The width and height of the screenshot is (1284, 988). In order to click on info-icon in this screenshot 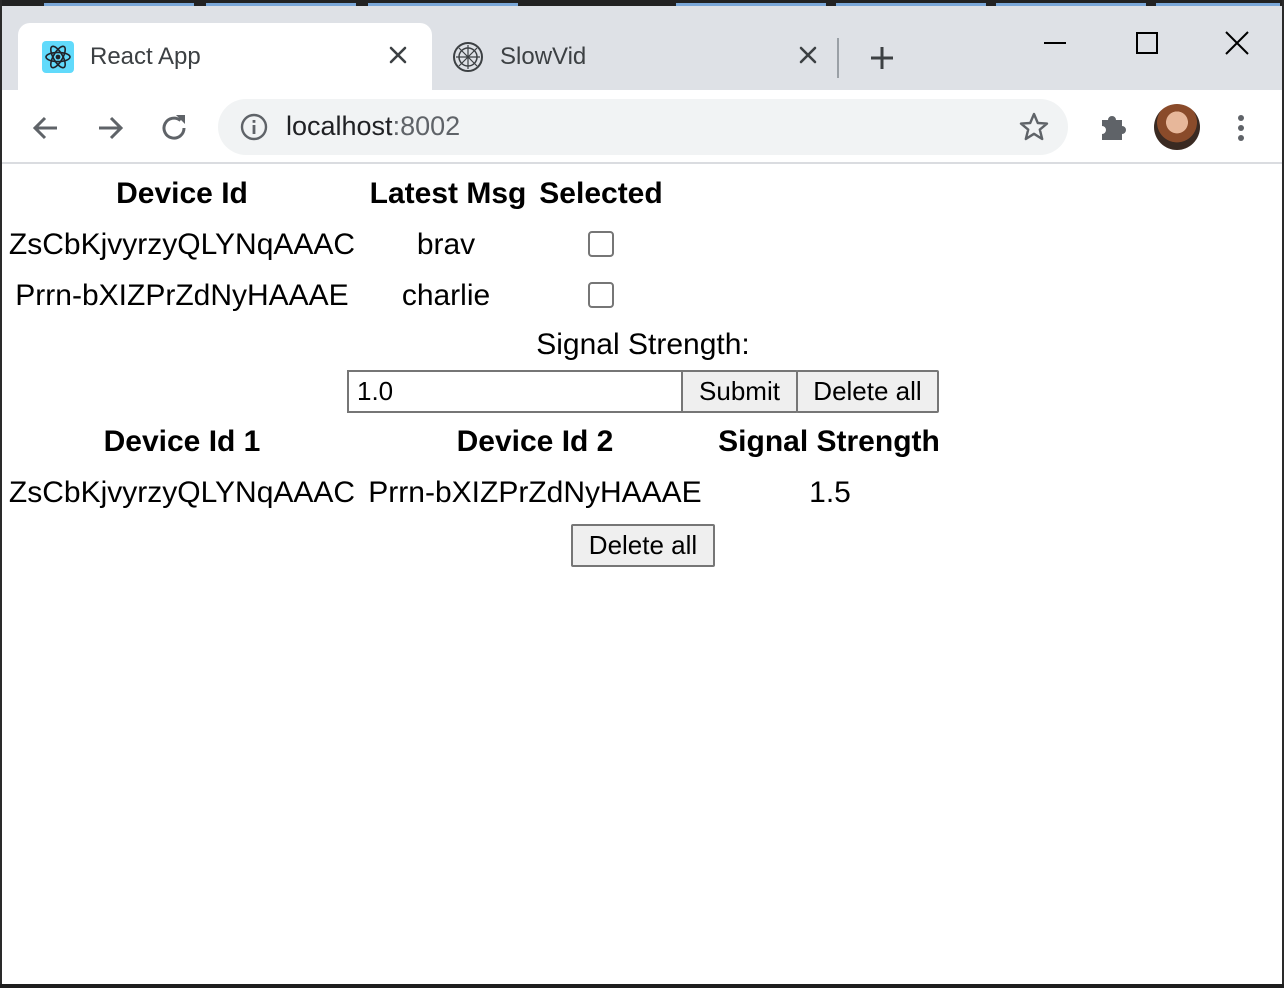, I will do `click(254, 127)`.